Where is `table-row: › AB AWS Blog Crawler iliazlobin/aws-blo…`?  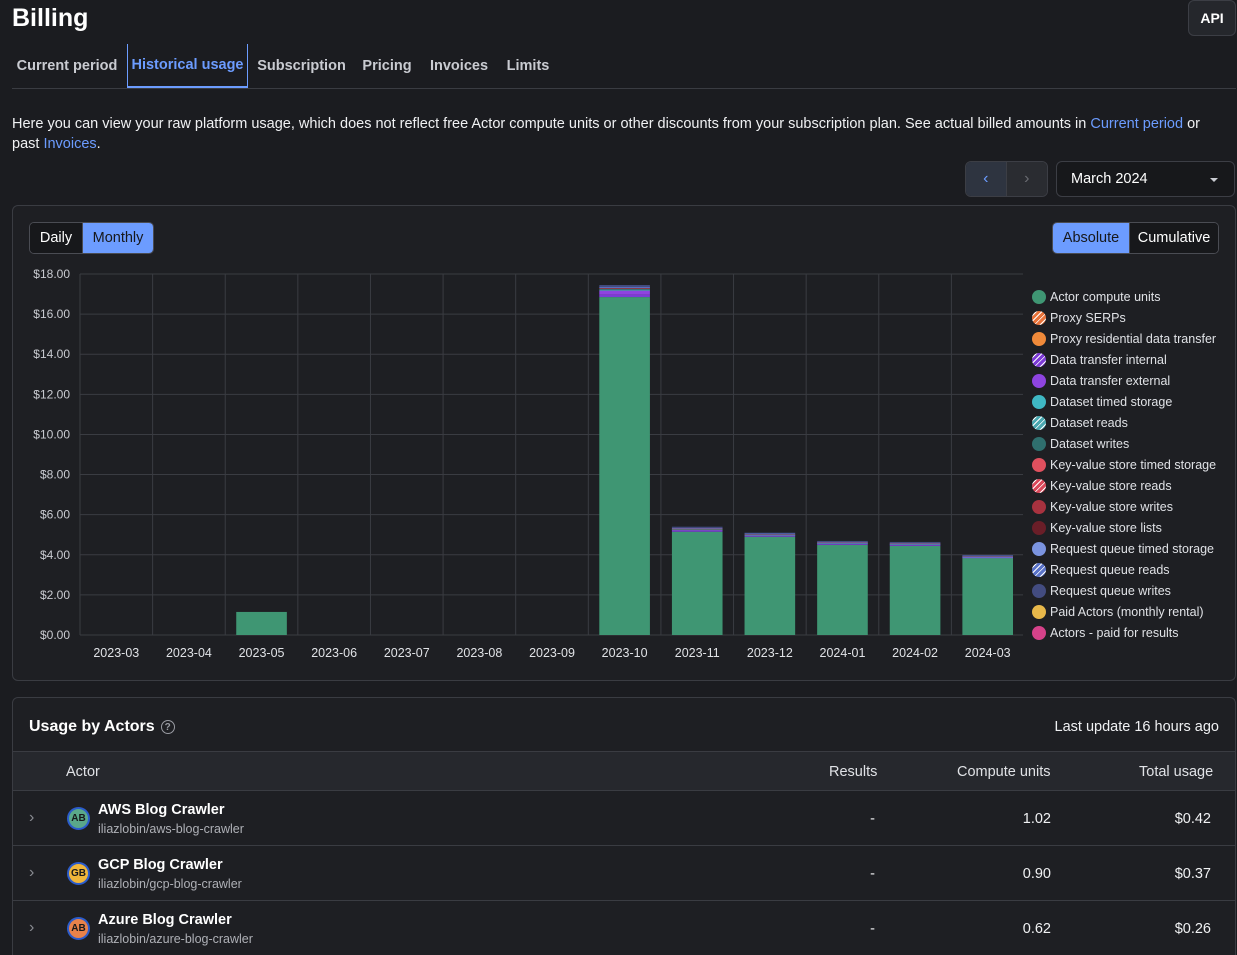
table-row: › AB AWS Blog Crawler iliazlobin/aws-blo… is located at coordinates (624, 818).